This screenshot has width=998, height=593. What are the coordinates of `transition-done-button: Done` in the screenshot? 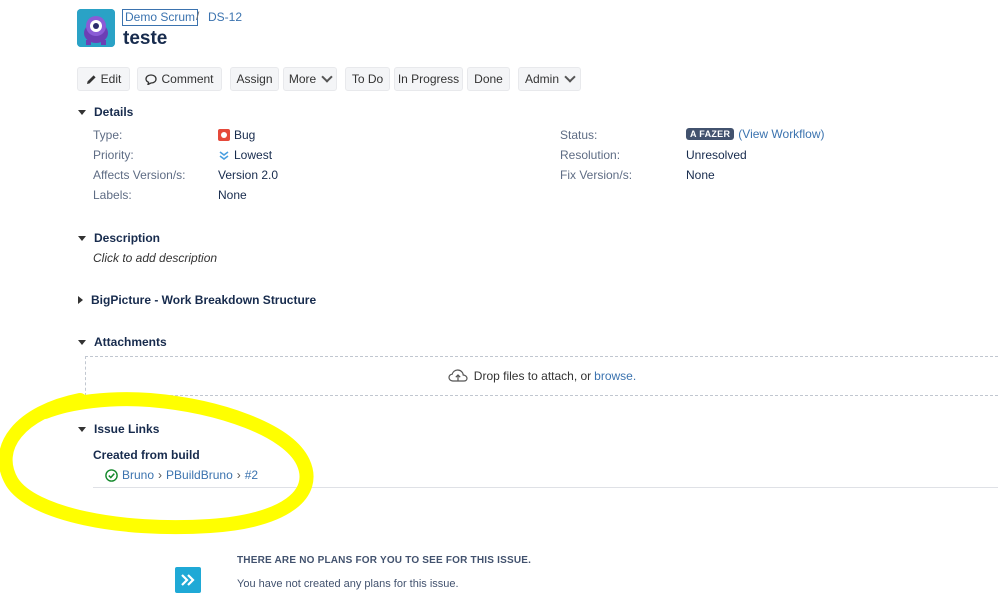 It's located at (488, 79).